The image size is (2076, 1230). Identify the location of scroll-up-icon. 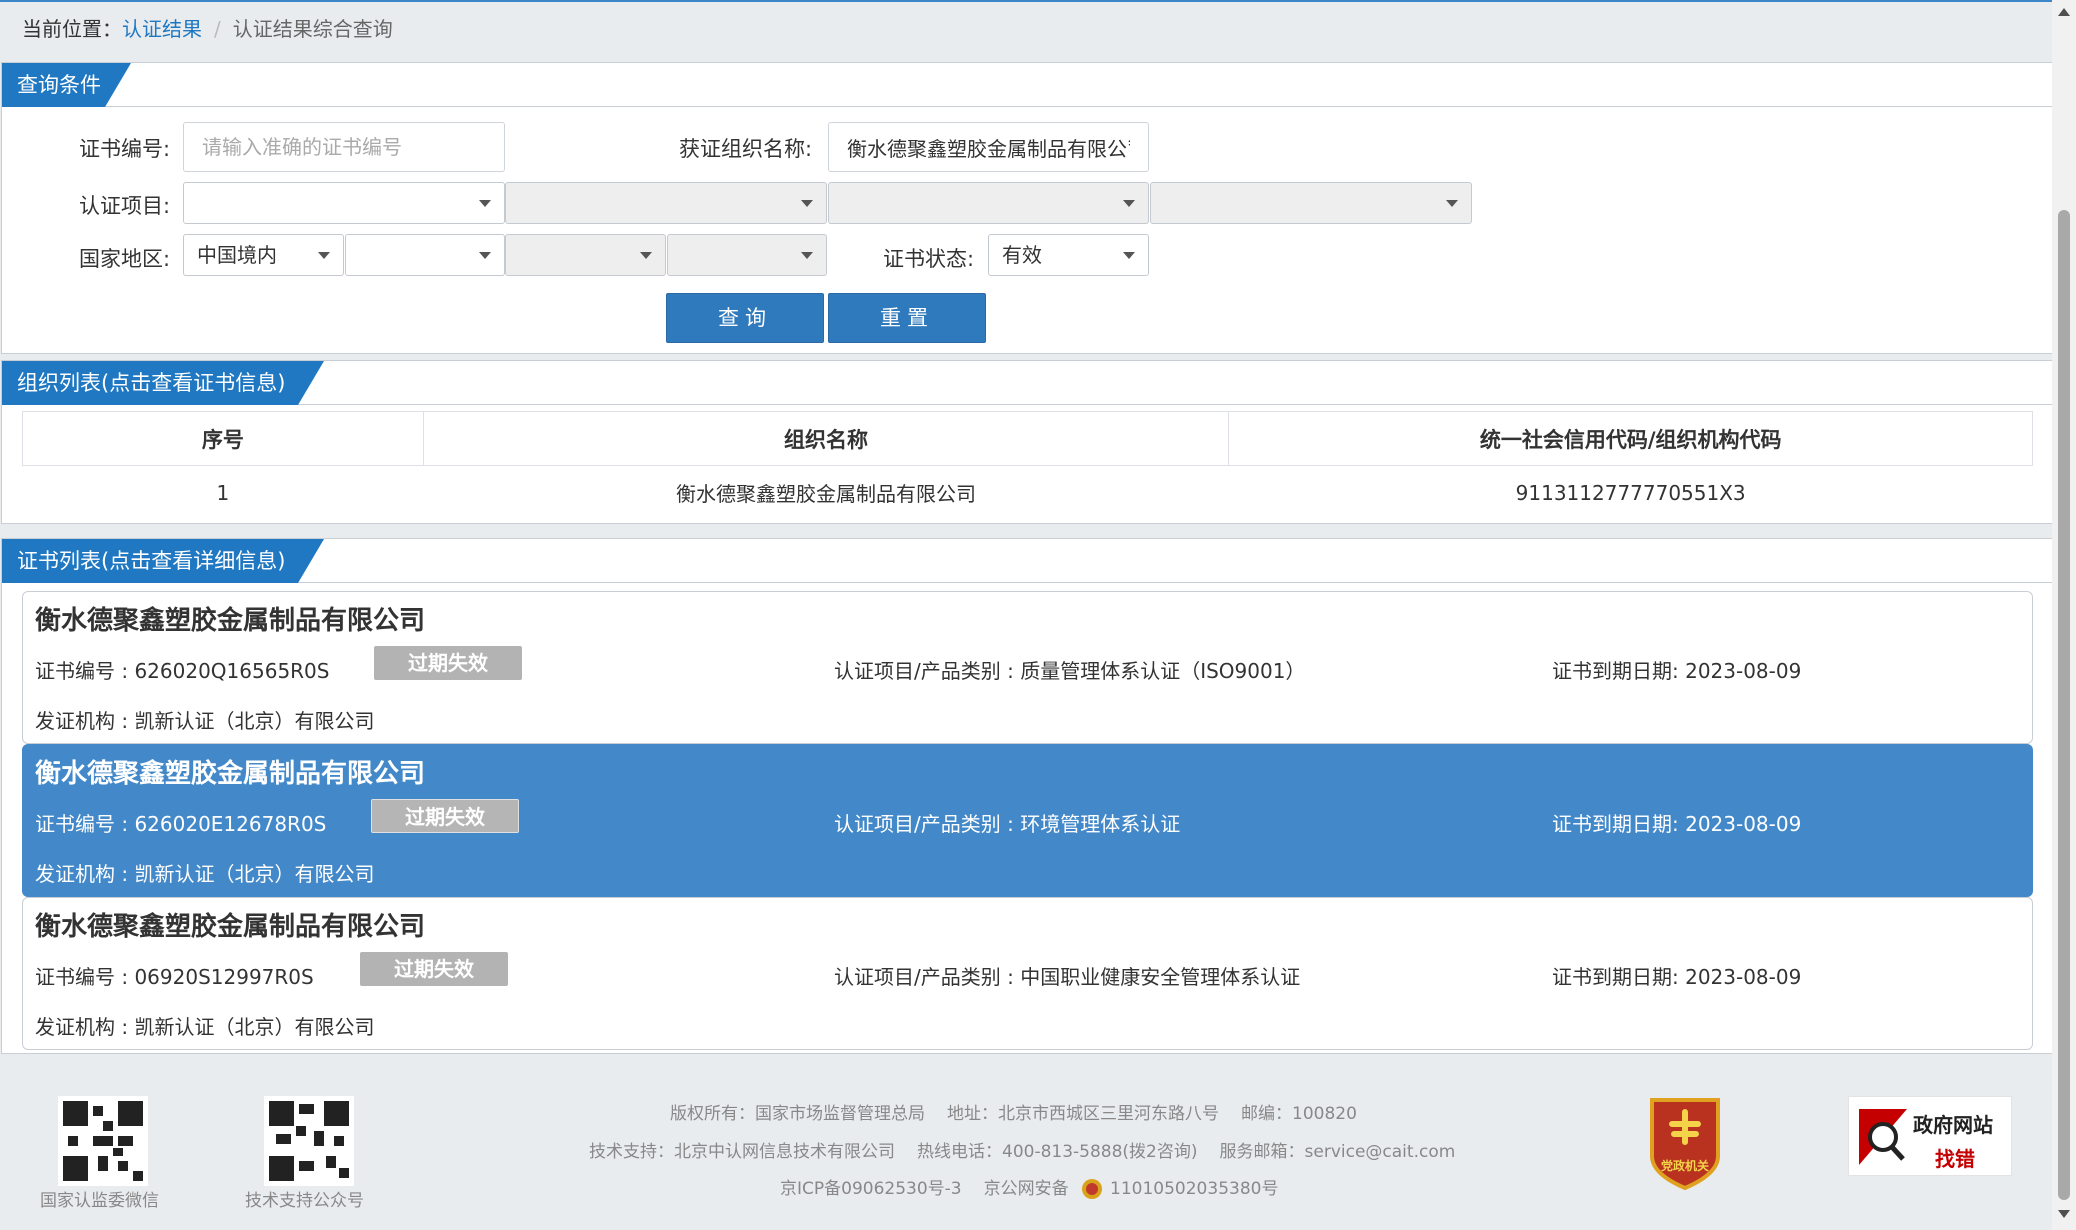
(2064, 12).